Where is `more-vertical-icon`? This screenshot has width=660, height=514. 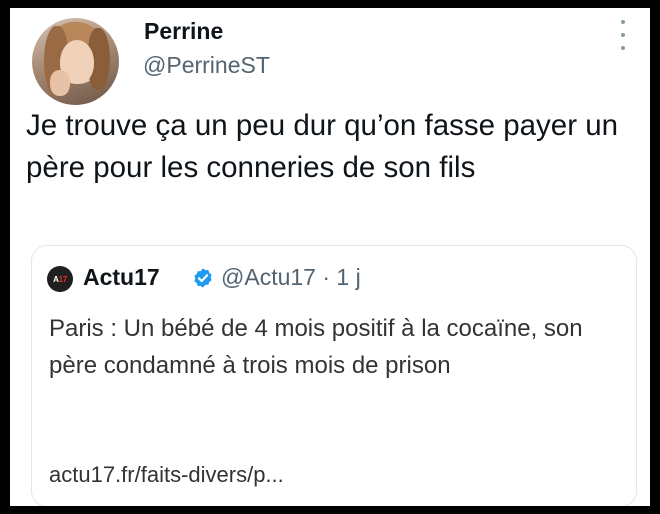 more-vertical-icon is located at coordinates (623, 35).